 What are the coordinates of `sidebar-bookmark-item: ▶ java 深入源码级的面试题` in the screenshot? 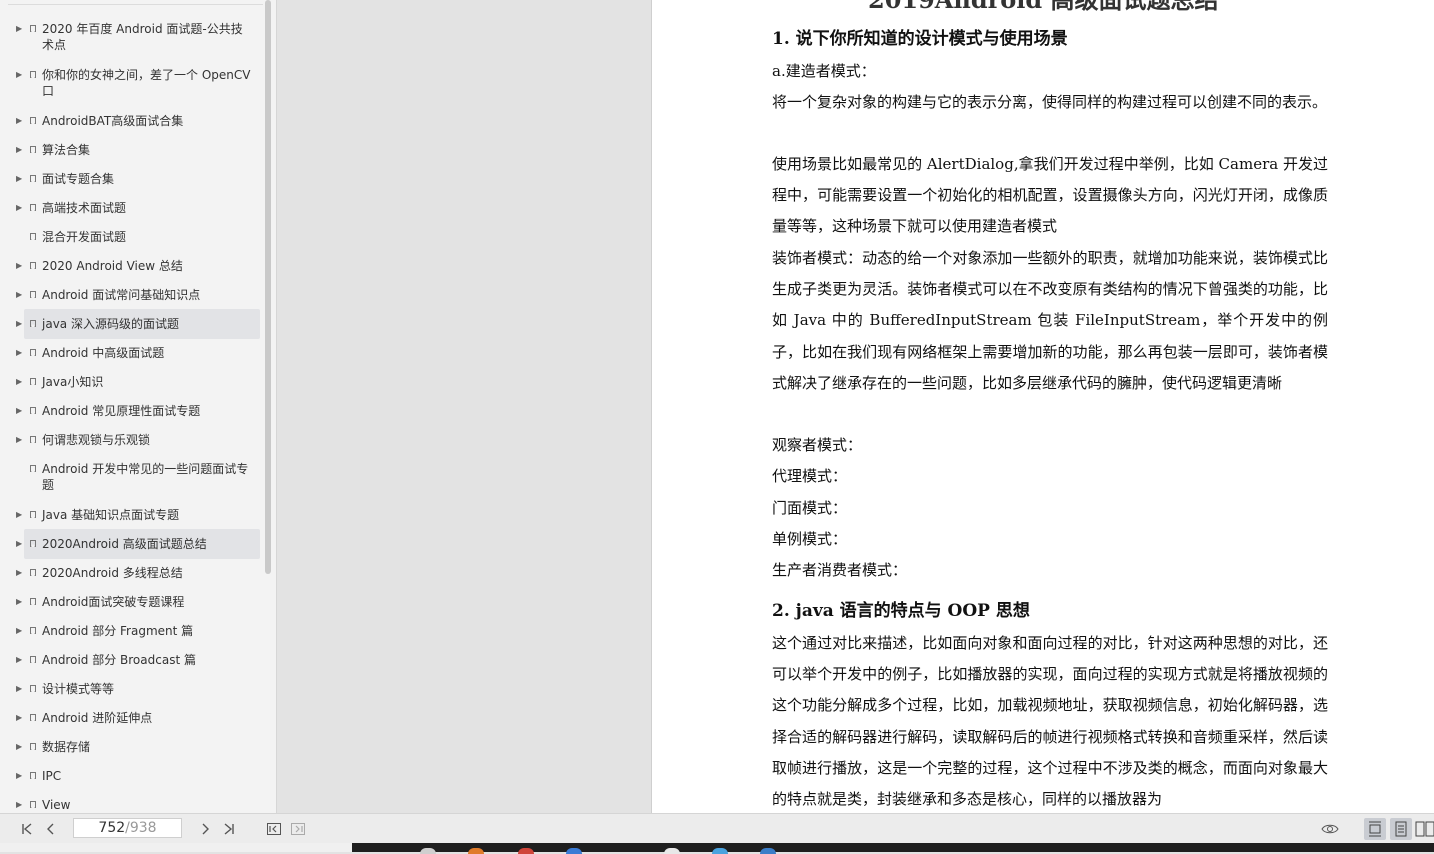 It's located at (138, 324).